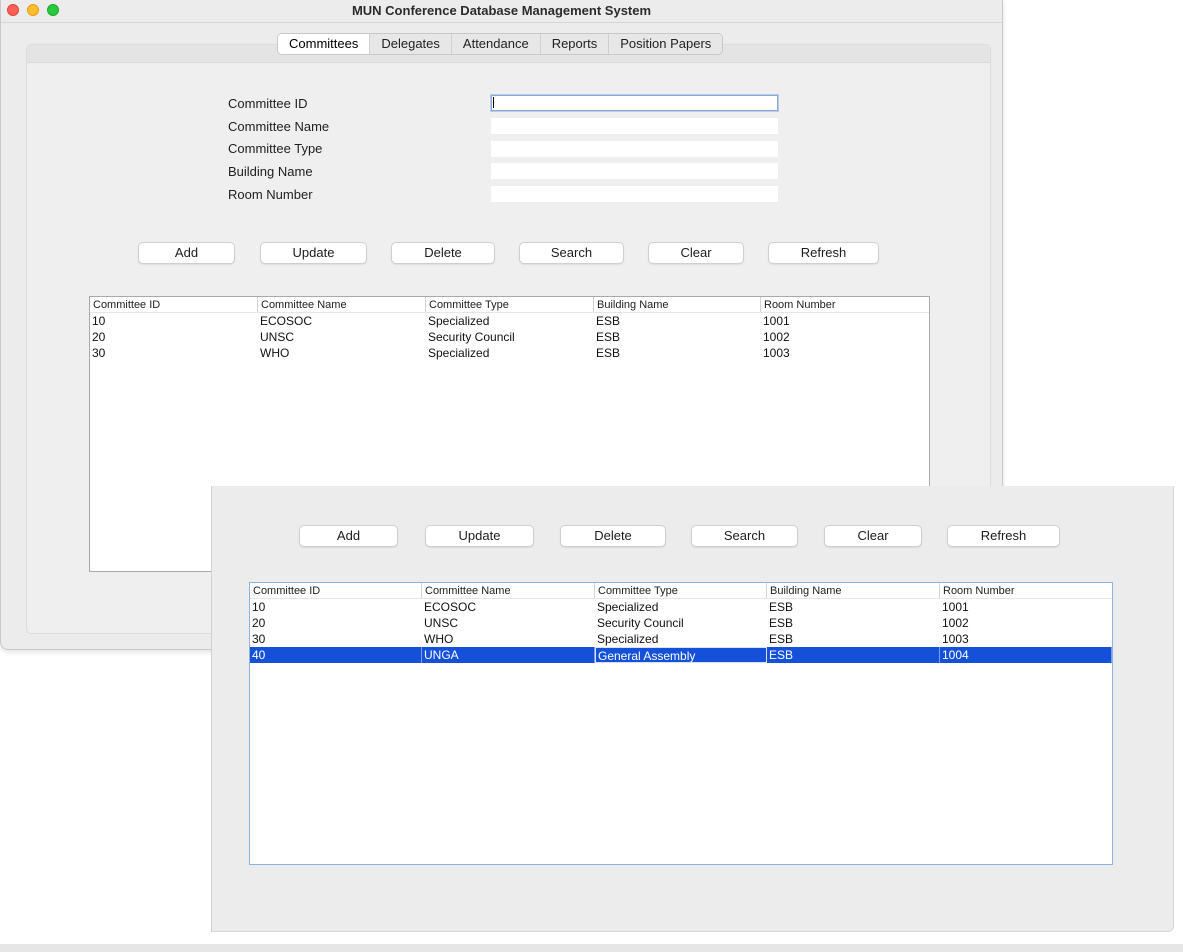 The width and height of the screenshot is (1183, 952). What do you see at coordinates (336, 655) in the screenshot?
I see `table-cell: 40` at bounding box center [336, 655].